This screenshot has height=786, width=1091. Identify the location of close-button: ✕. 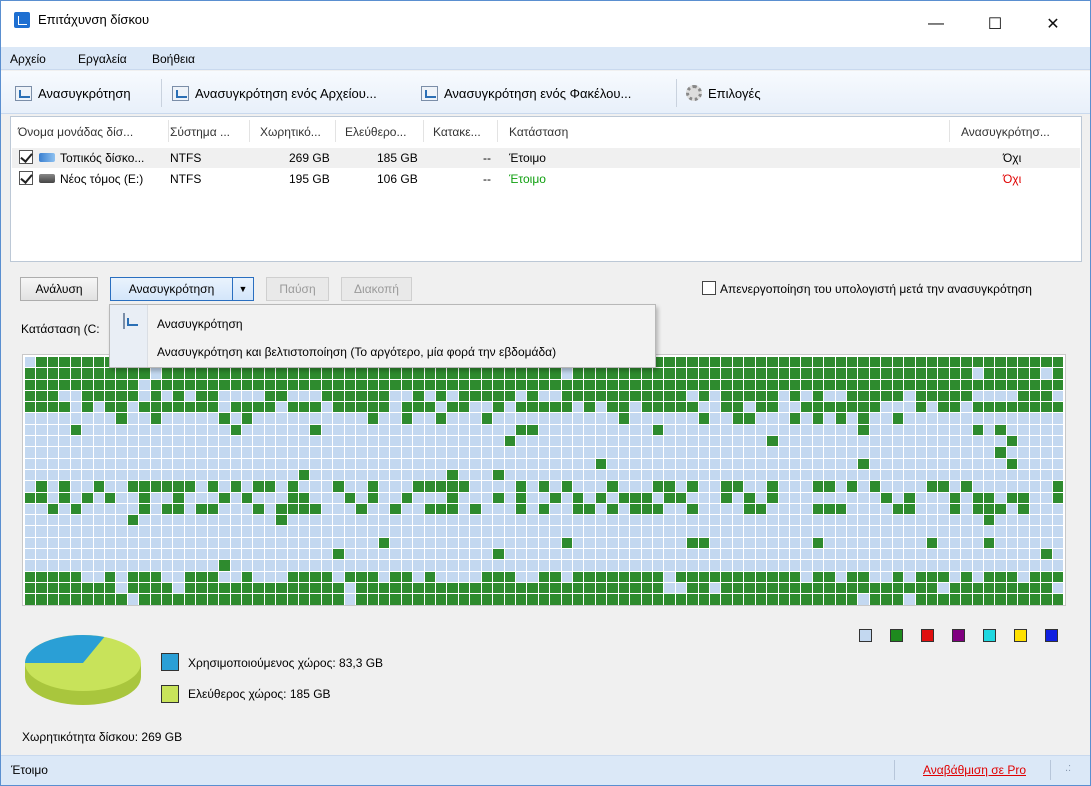
(1053, 24).